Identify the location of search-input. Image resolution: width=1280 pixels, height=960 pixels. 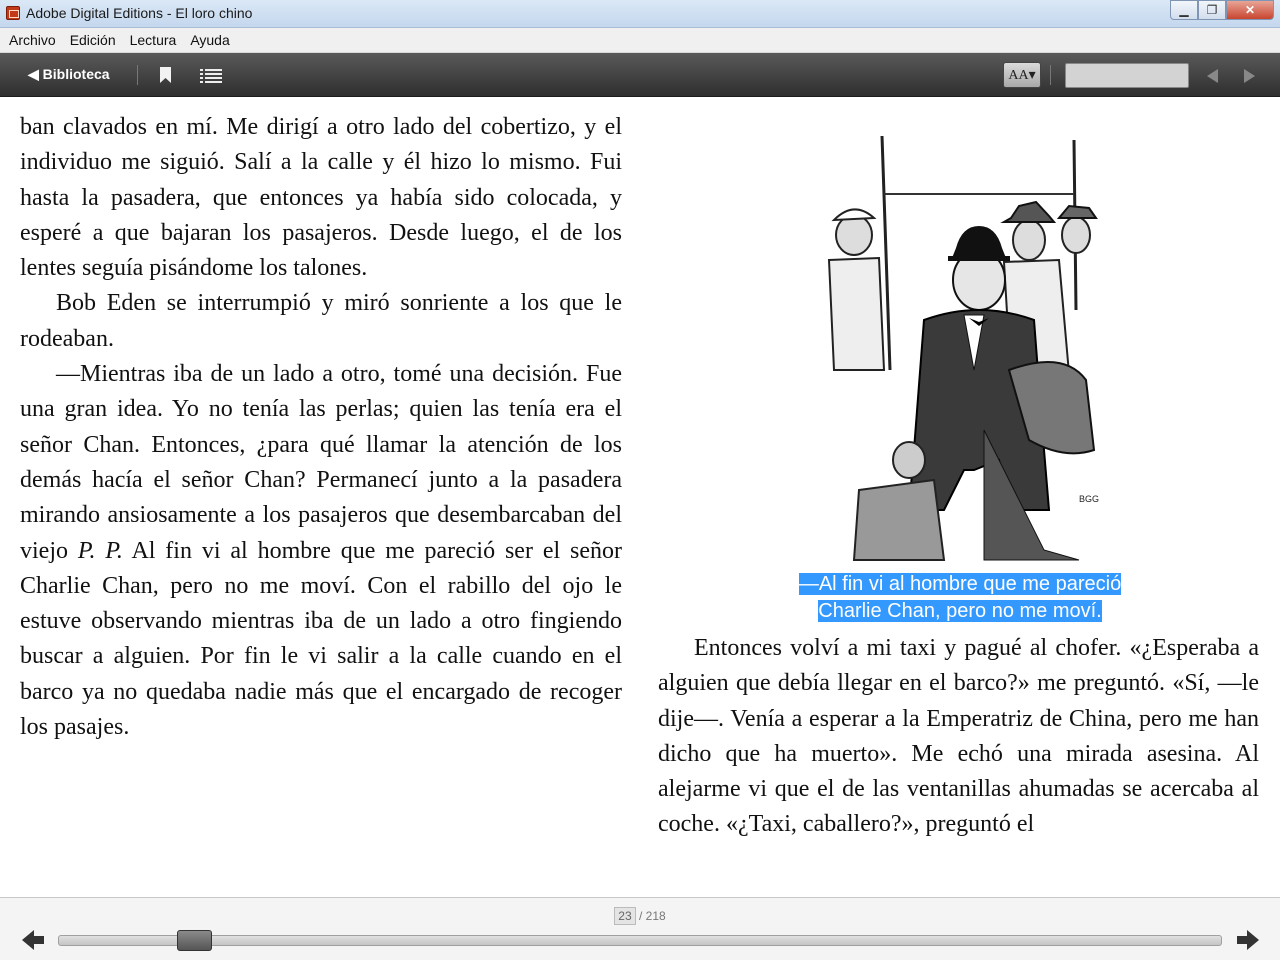
(1127, 75).